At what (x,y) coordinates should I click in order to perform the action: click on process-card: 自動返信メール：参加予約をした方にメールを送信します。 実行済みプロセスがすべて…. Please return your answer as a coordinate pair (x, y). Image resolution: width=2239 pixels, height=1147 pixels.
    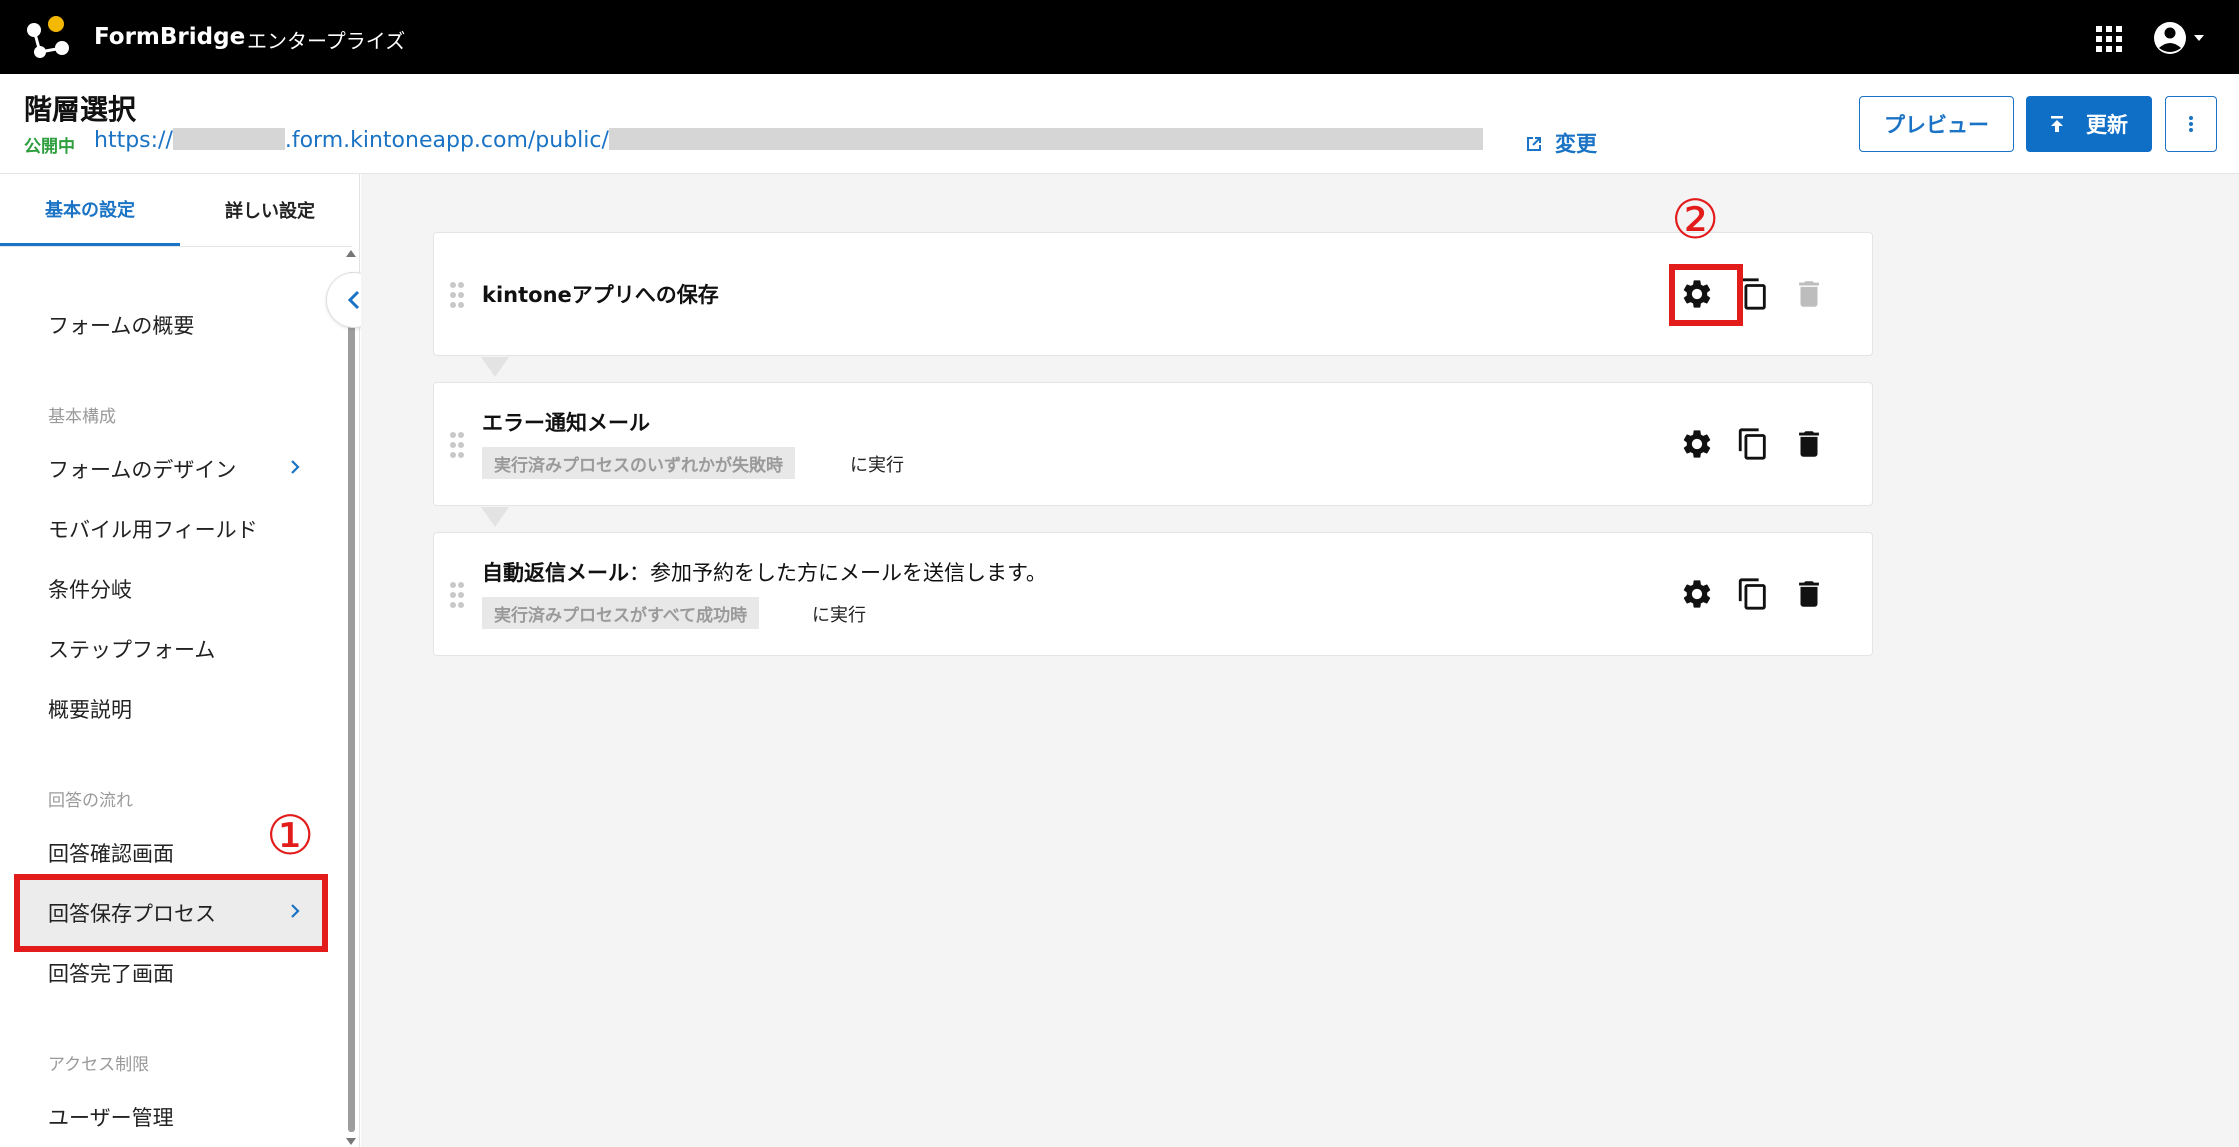
    Looking at the image, I should click on (1153, 594).